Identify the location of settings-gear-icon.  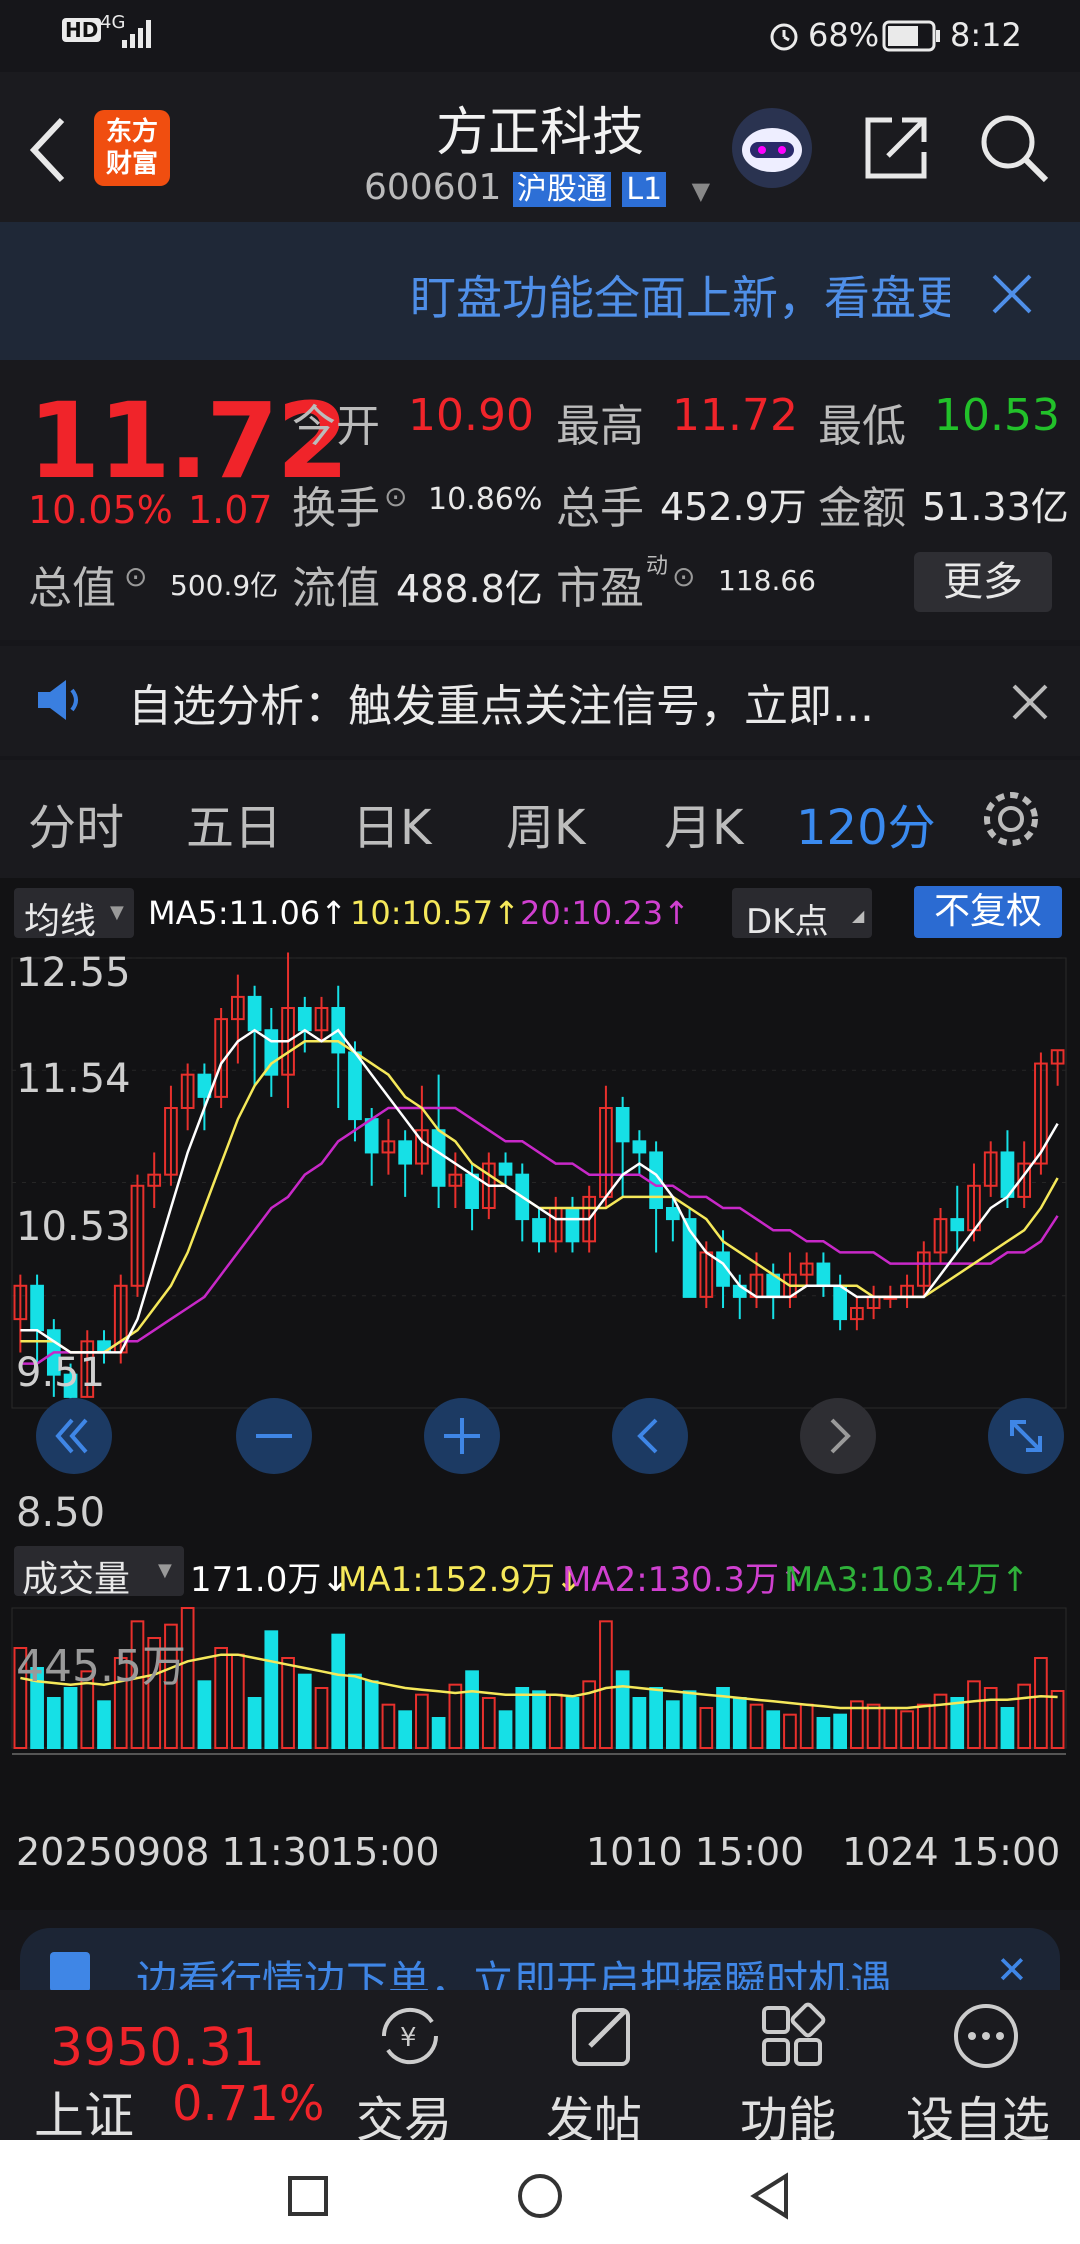
(1011, 819).